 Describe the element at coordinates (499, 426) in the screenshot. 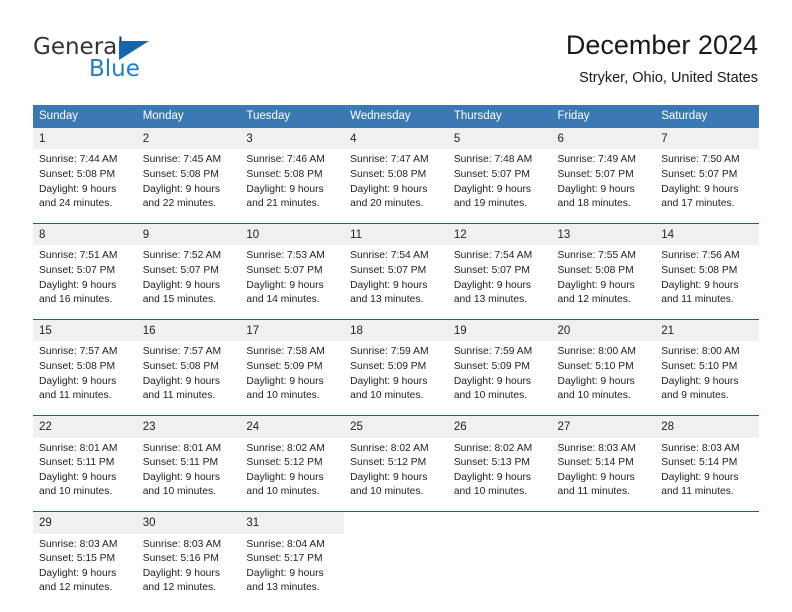

I see `day-number: 26` at that location.